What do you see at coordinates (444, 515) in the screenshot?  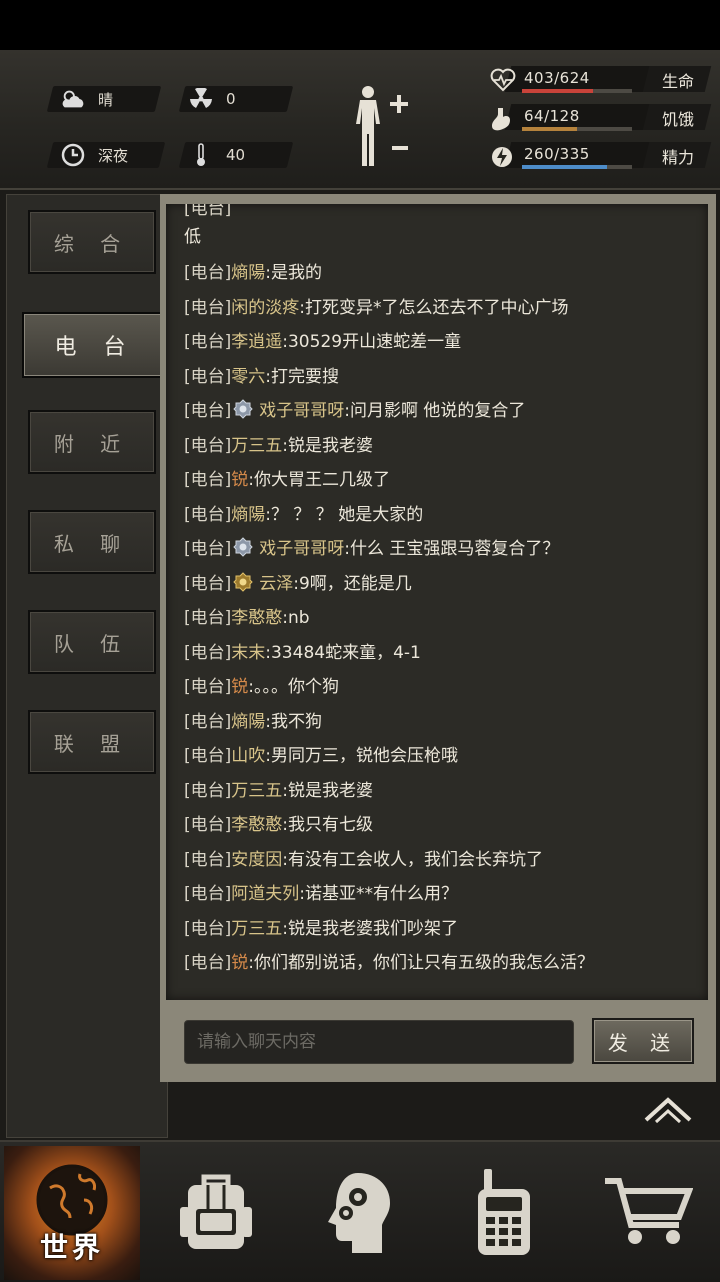 I see `chat-message: [电台]熵陽:？ ？ ？ 她是大家的` at bounding box center [444, 515].